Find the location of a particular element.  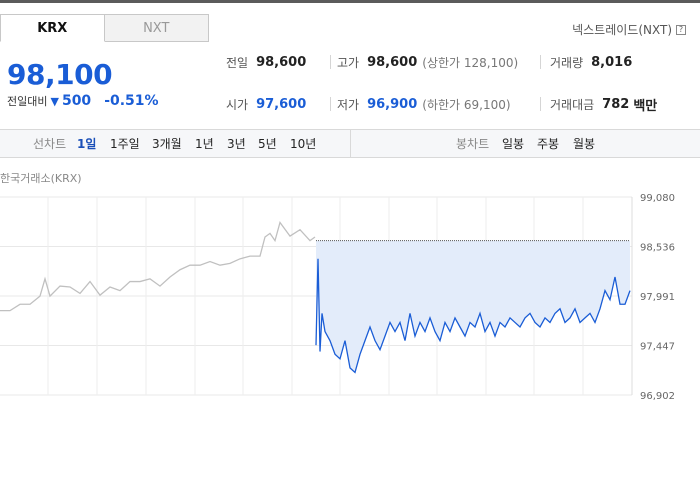

y-tick-label: 97,991 is located at coordinates (657, 297).